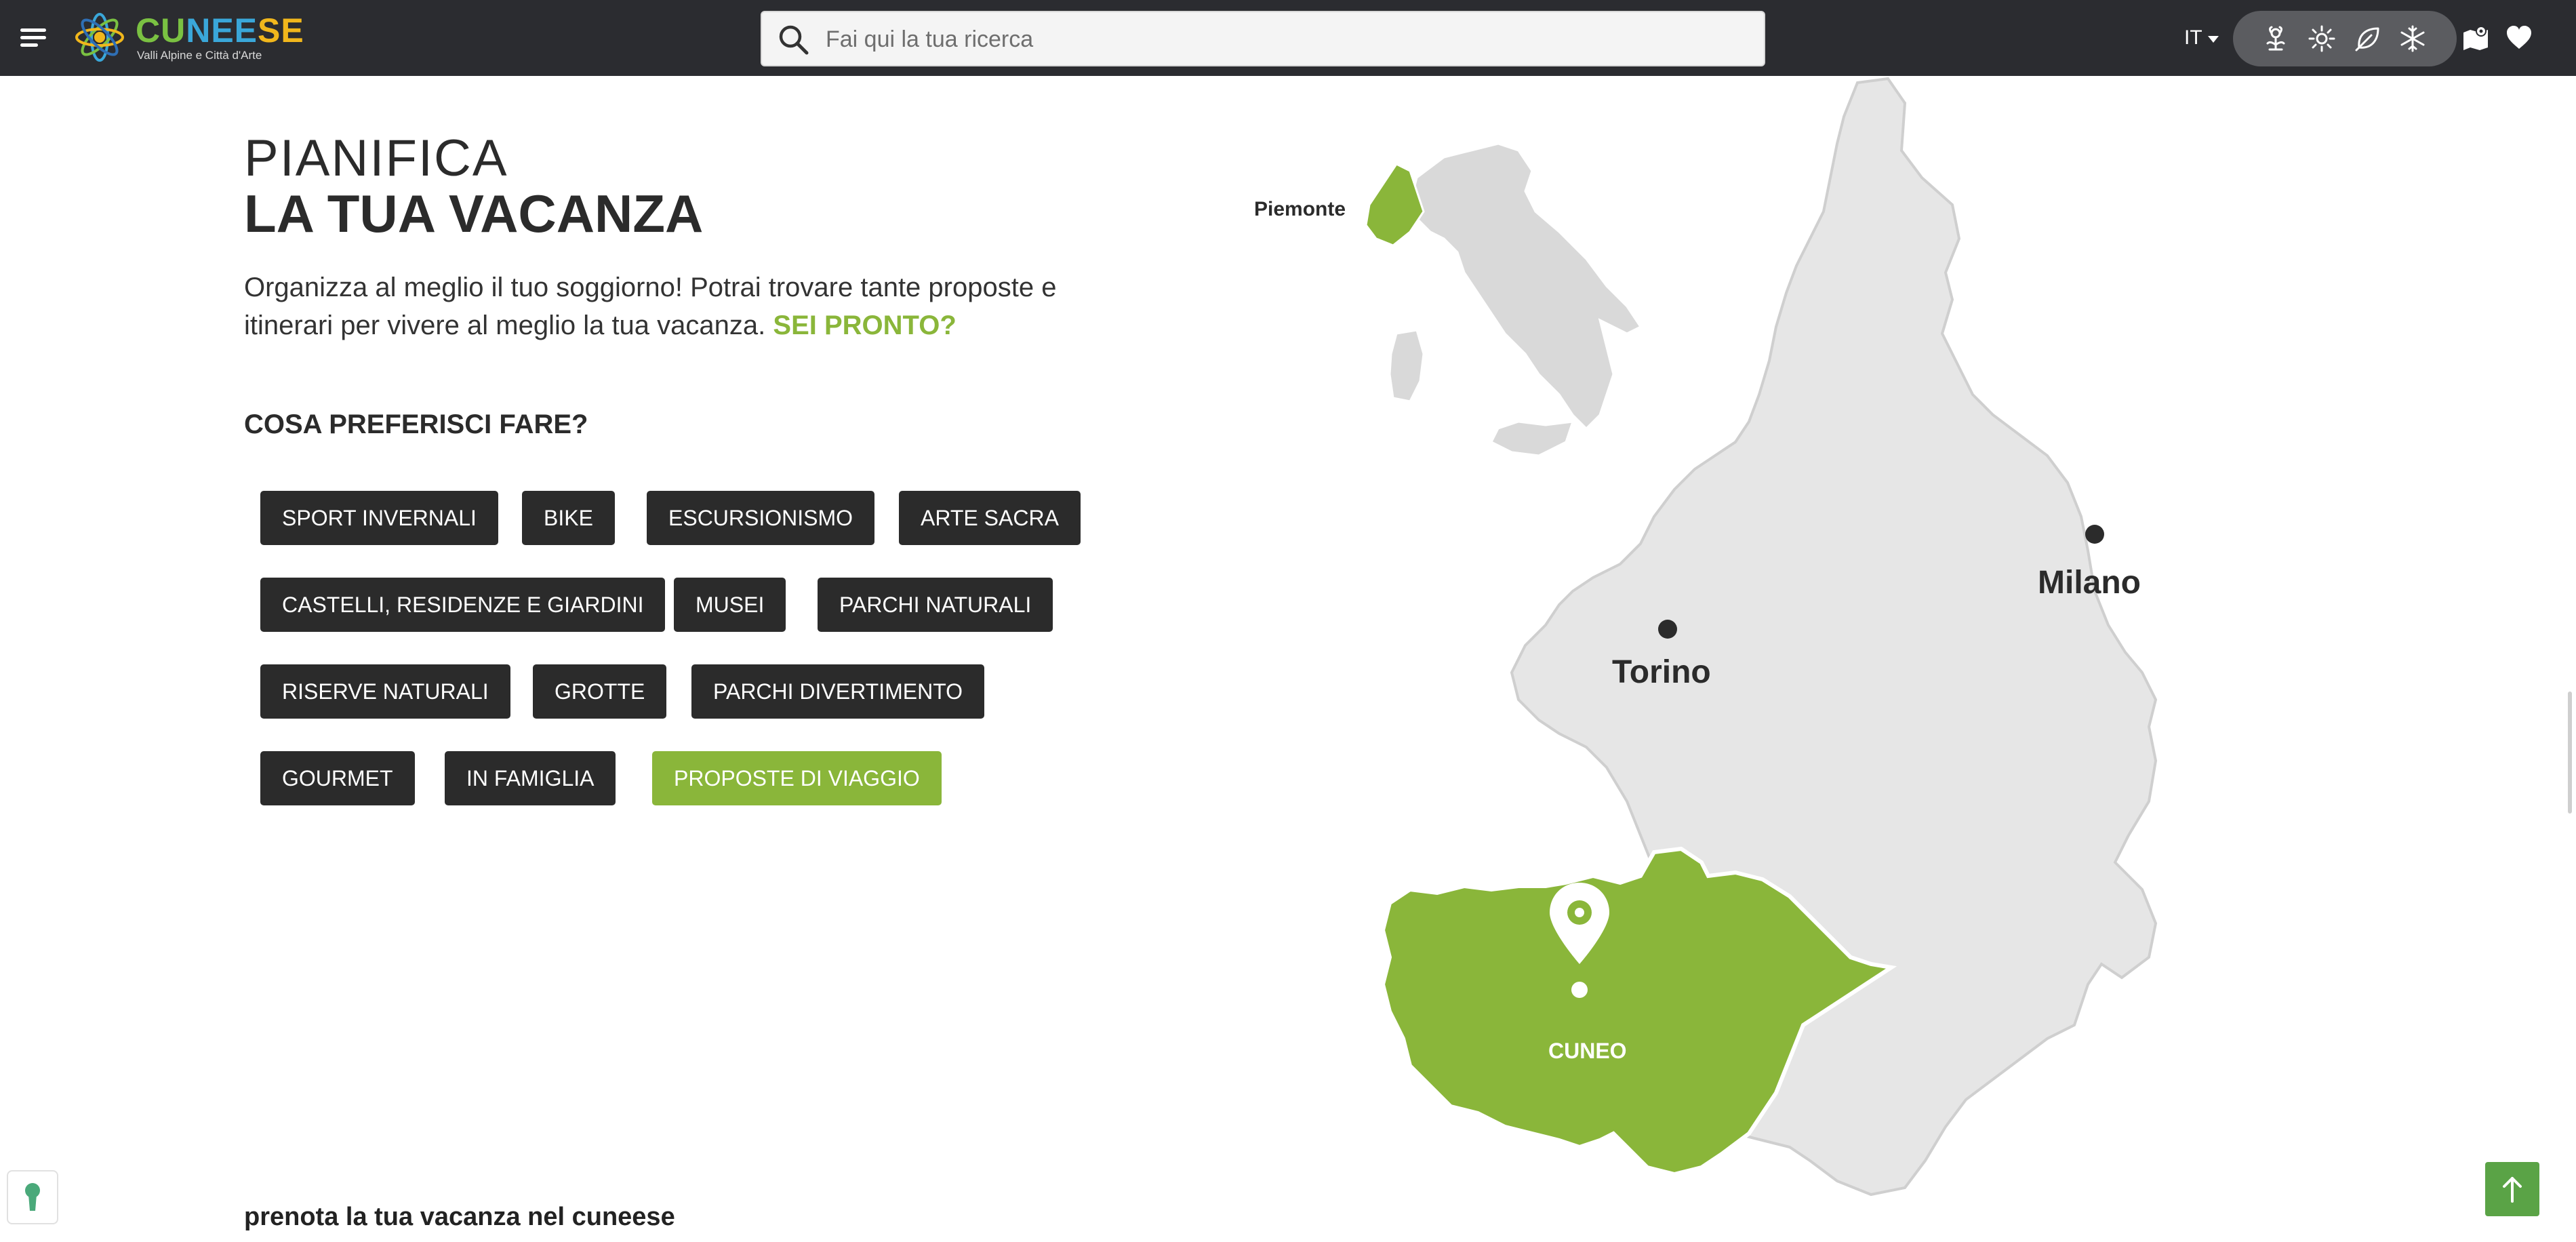 This screenshot has width=2576, height=1242. I want to click on site-logo: CUNEESE Valli Alpine e Città d'Arte, so click(187, 38).